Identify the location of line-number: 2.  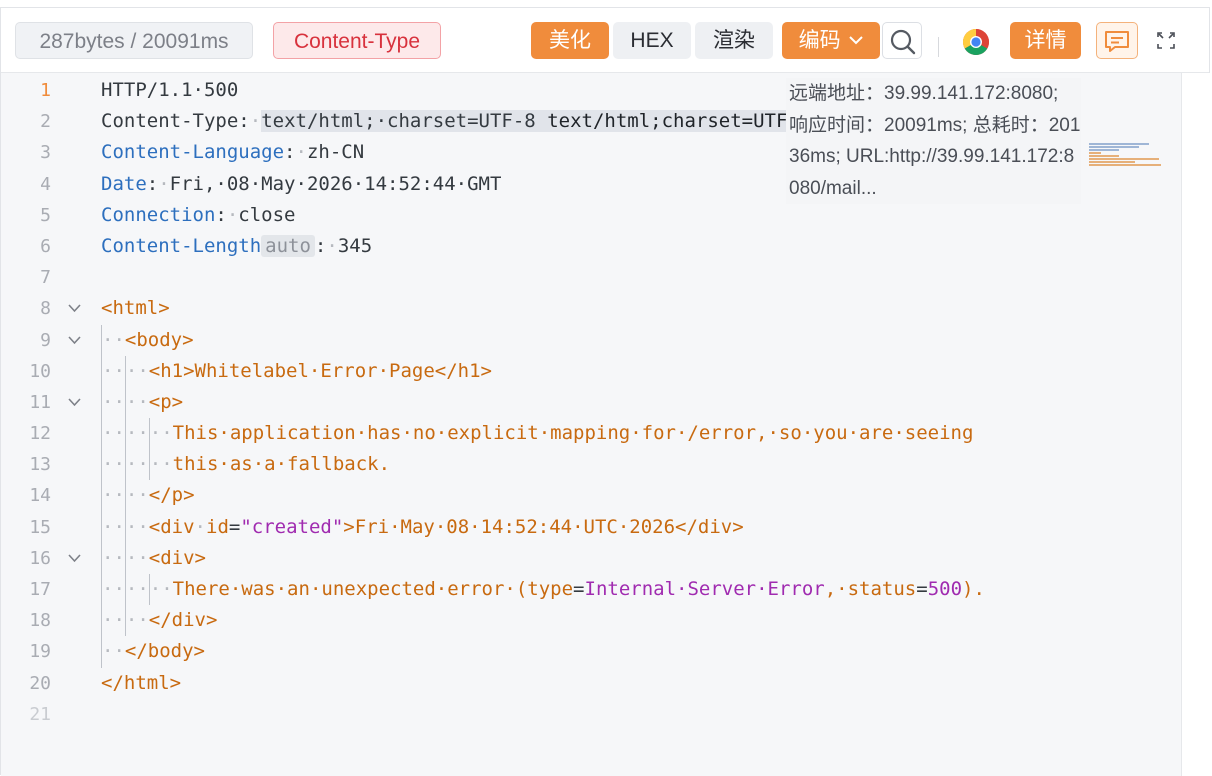
(45, 122).